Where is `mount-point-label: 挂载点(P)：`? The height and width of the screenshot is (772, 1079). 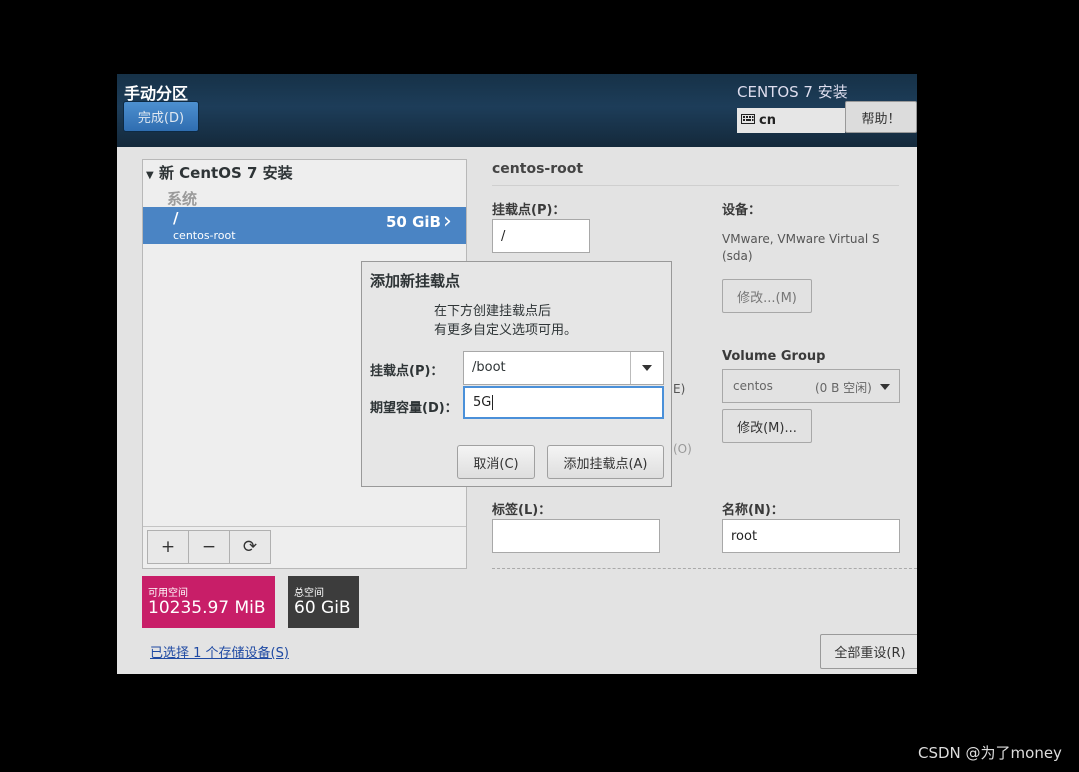
mount-point-label: 挂载点(P)： is located at coordinates (529, 210).